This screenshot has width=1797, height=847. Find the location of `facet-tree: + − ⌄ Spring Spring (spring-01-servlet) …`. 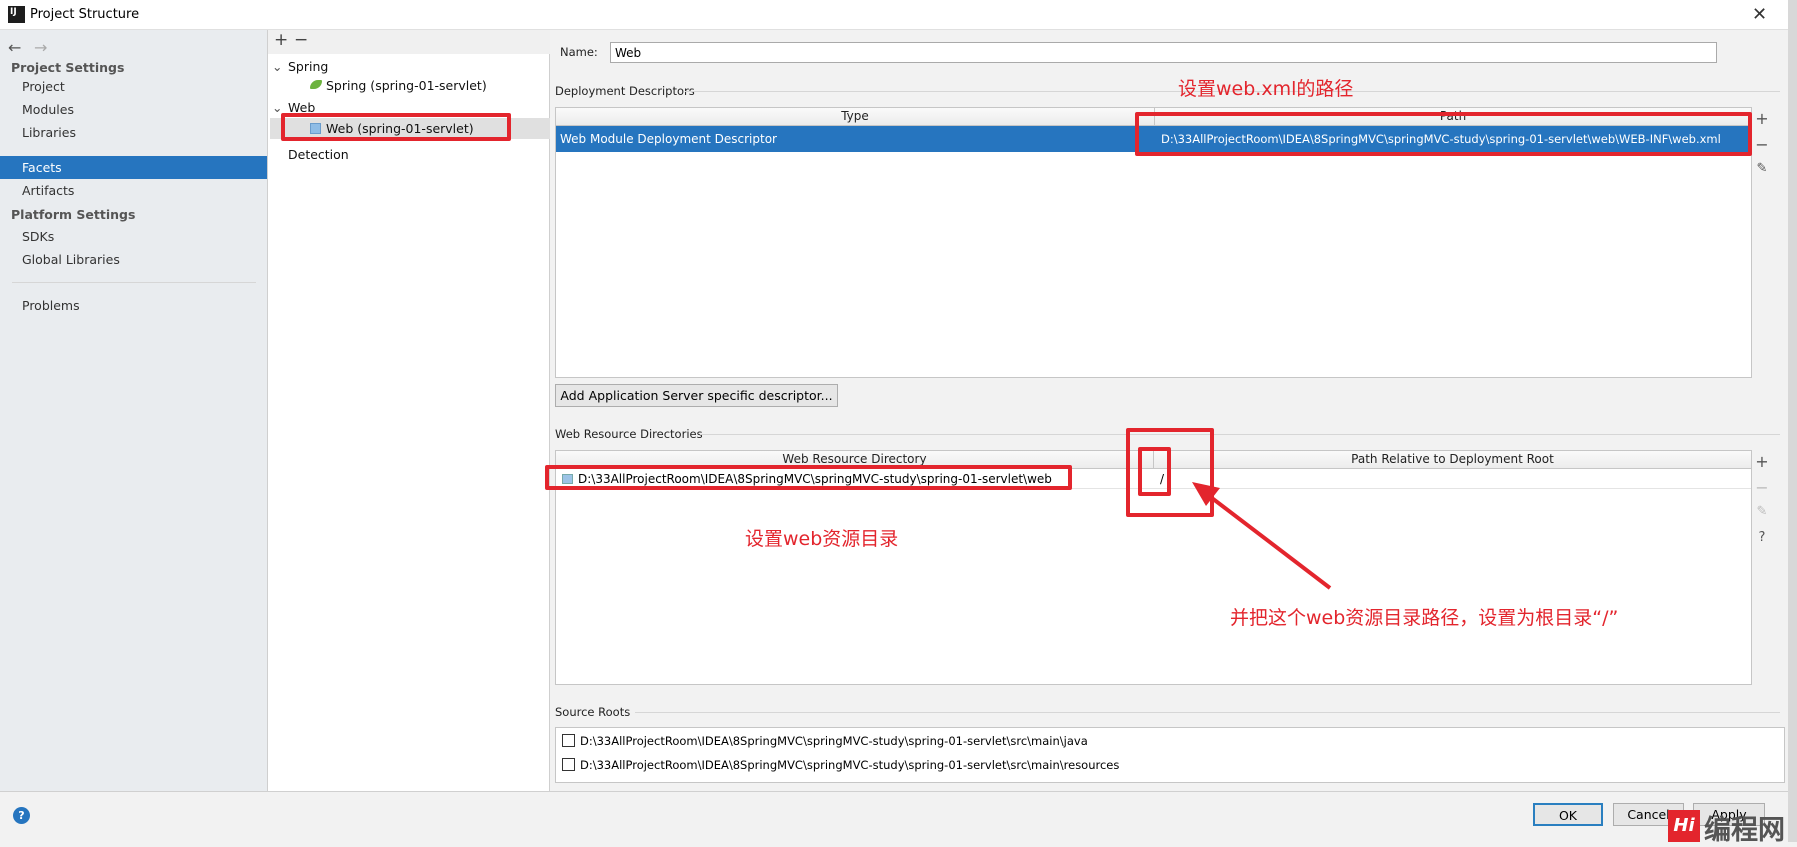

facet-tree: + − ⌄ Spring Spring (spring-01-servlet) … is located at coordinates (409, 410).